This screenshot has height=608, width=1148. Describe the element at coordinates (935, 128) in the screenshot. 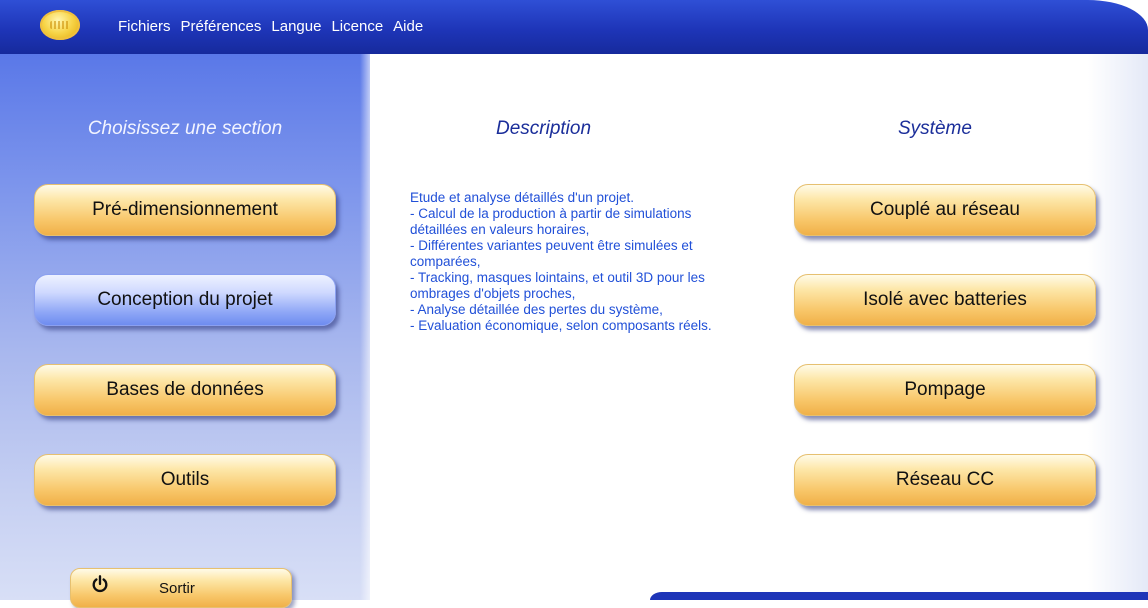

I see `system-heading: Système` at that location.